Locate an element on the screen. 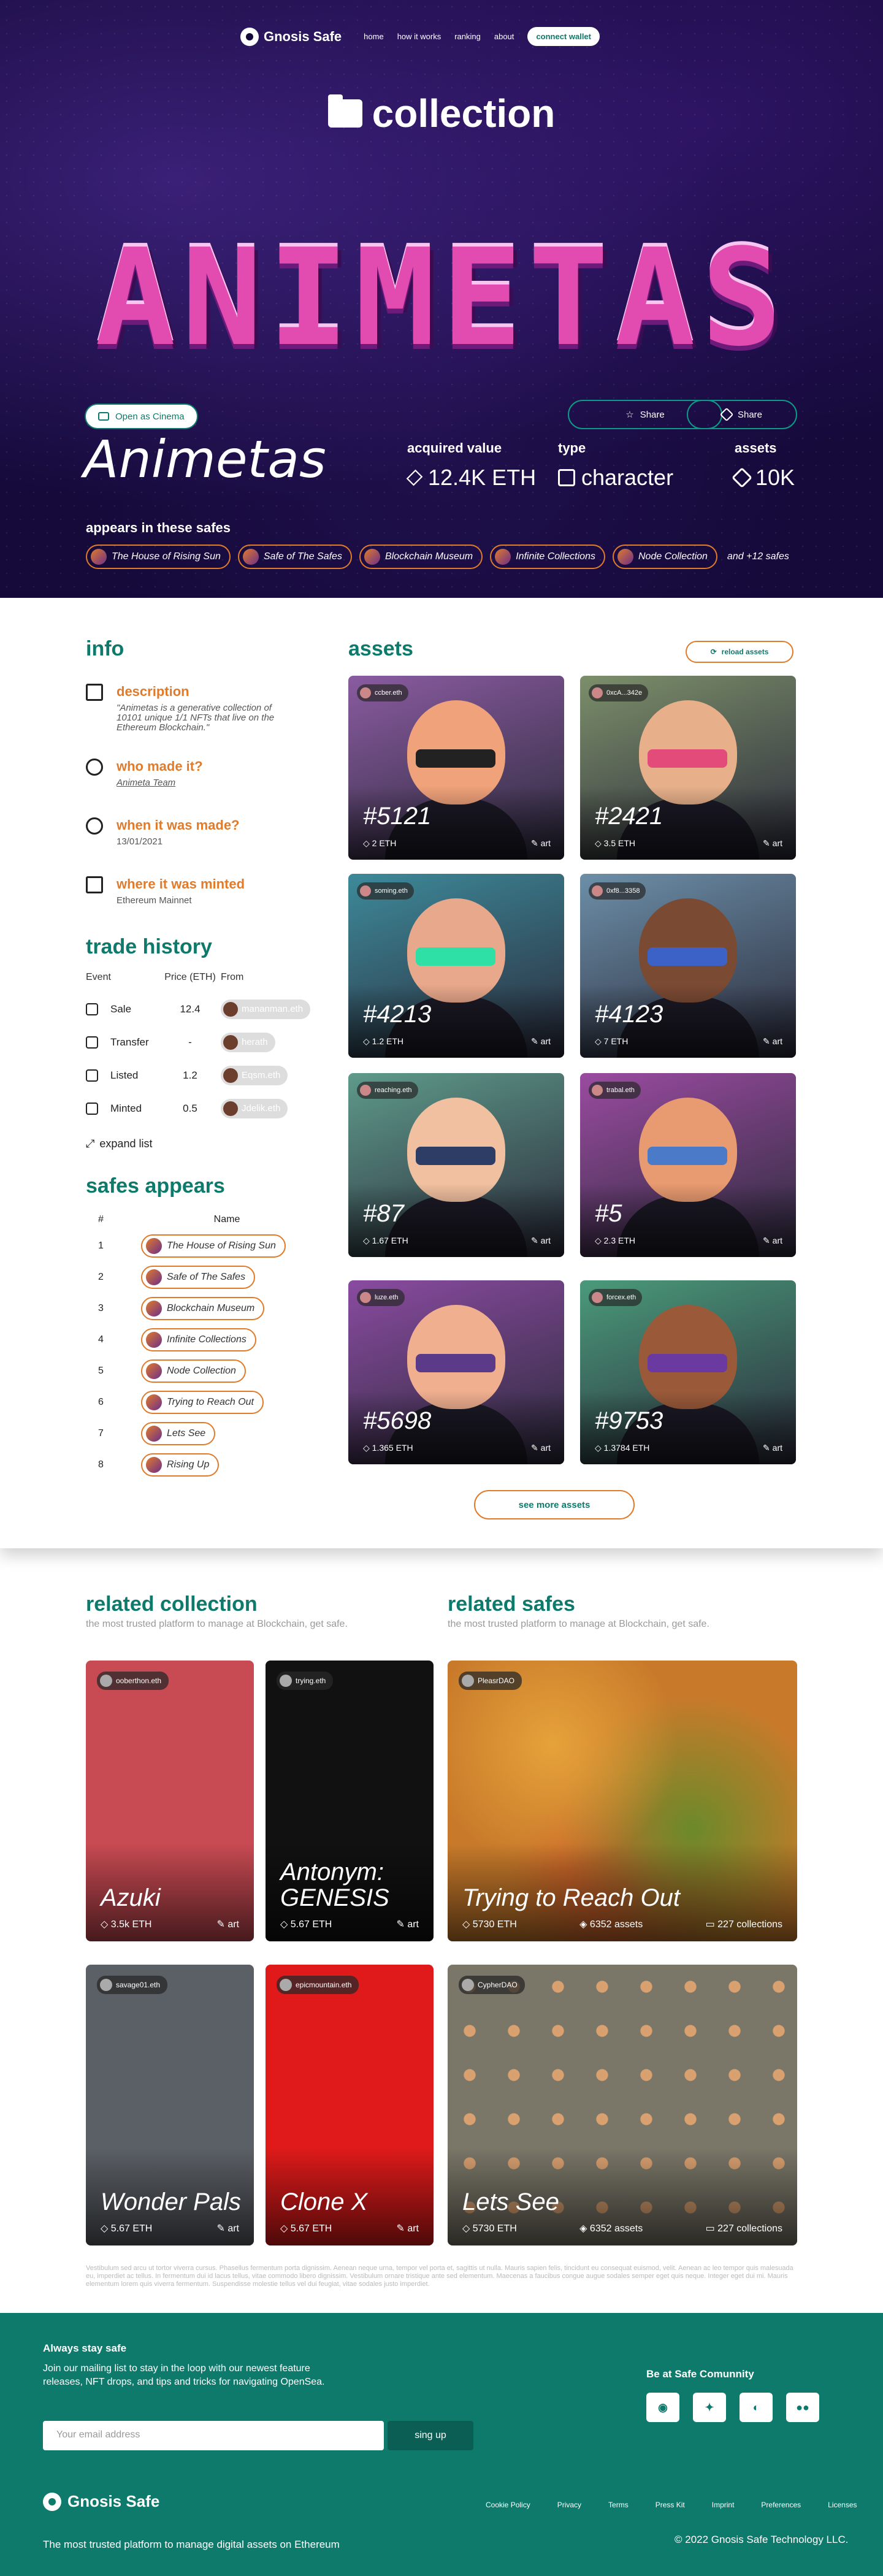  from-address: Jdelik.eth is located at coordinates (255, 1108).